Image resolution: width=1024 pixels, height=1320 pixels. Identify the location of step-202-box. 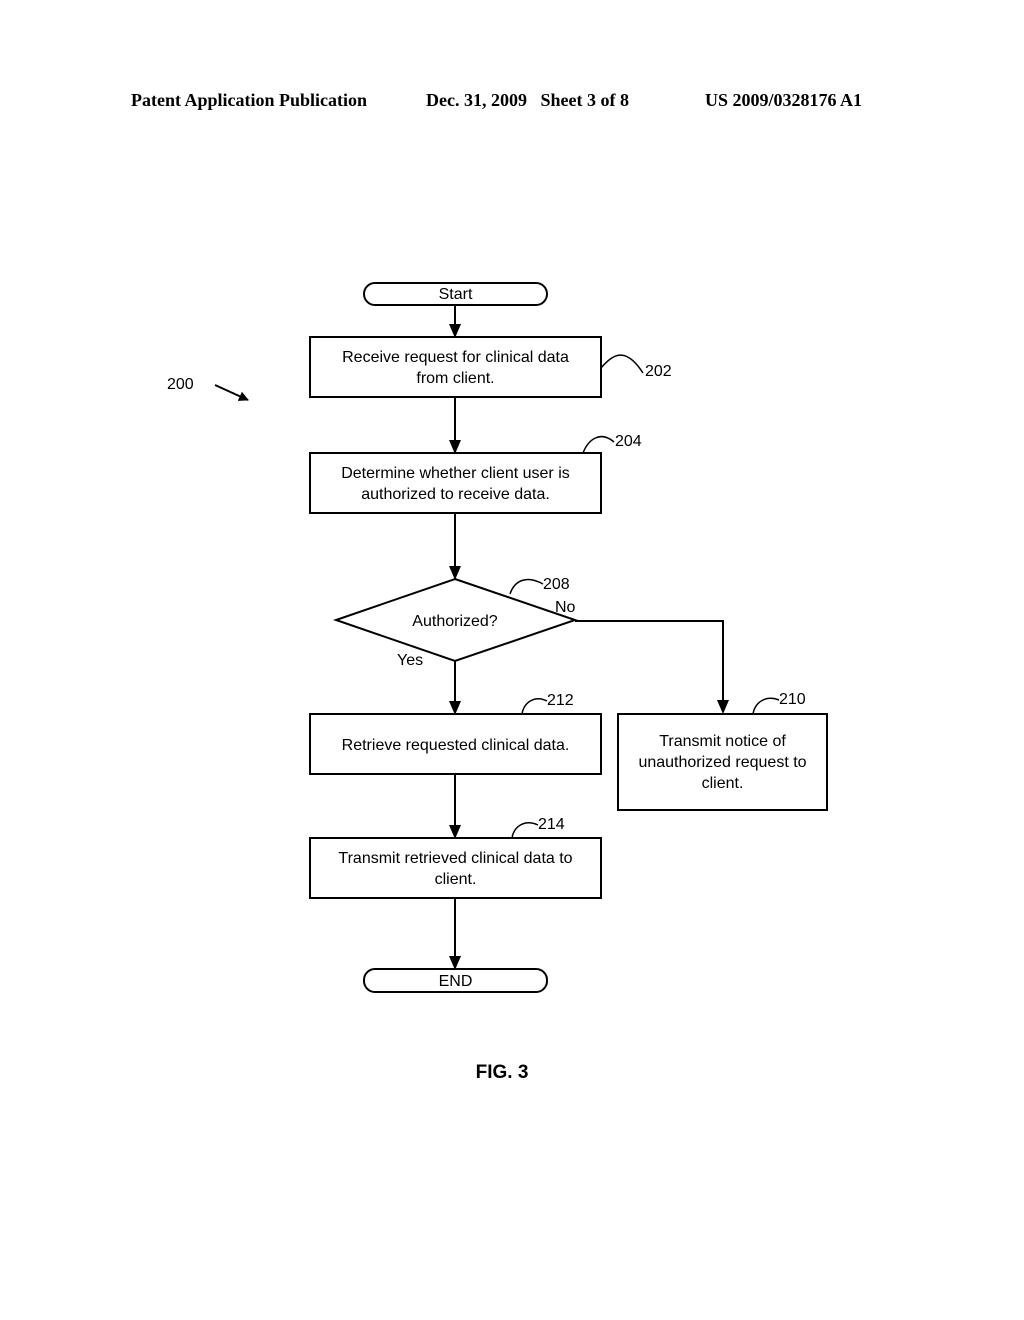
(455, 367).